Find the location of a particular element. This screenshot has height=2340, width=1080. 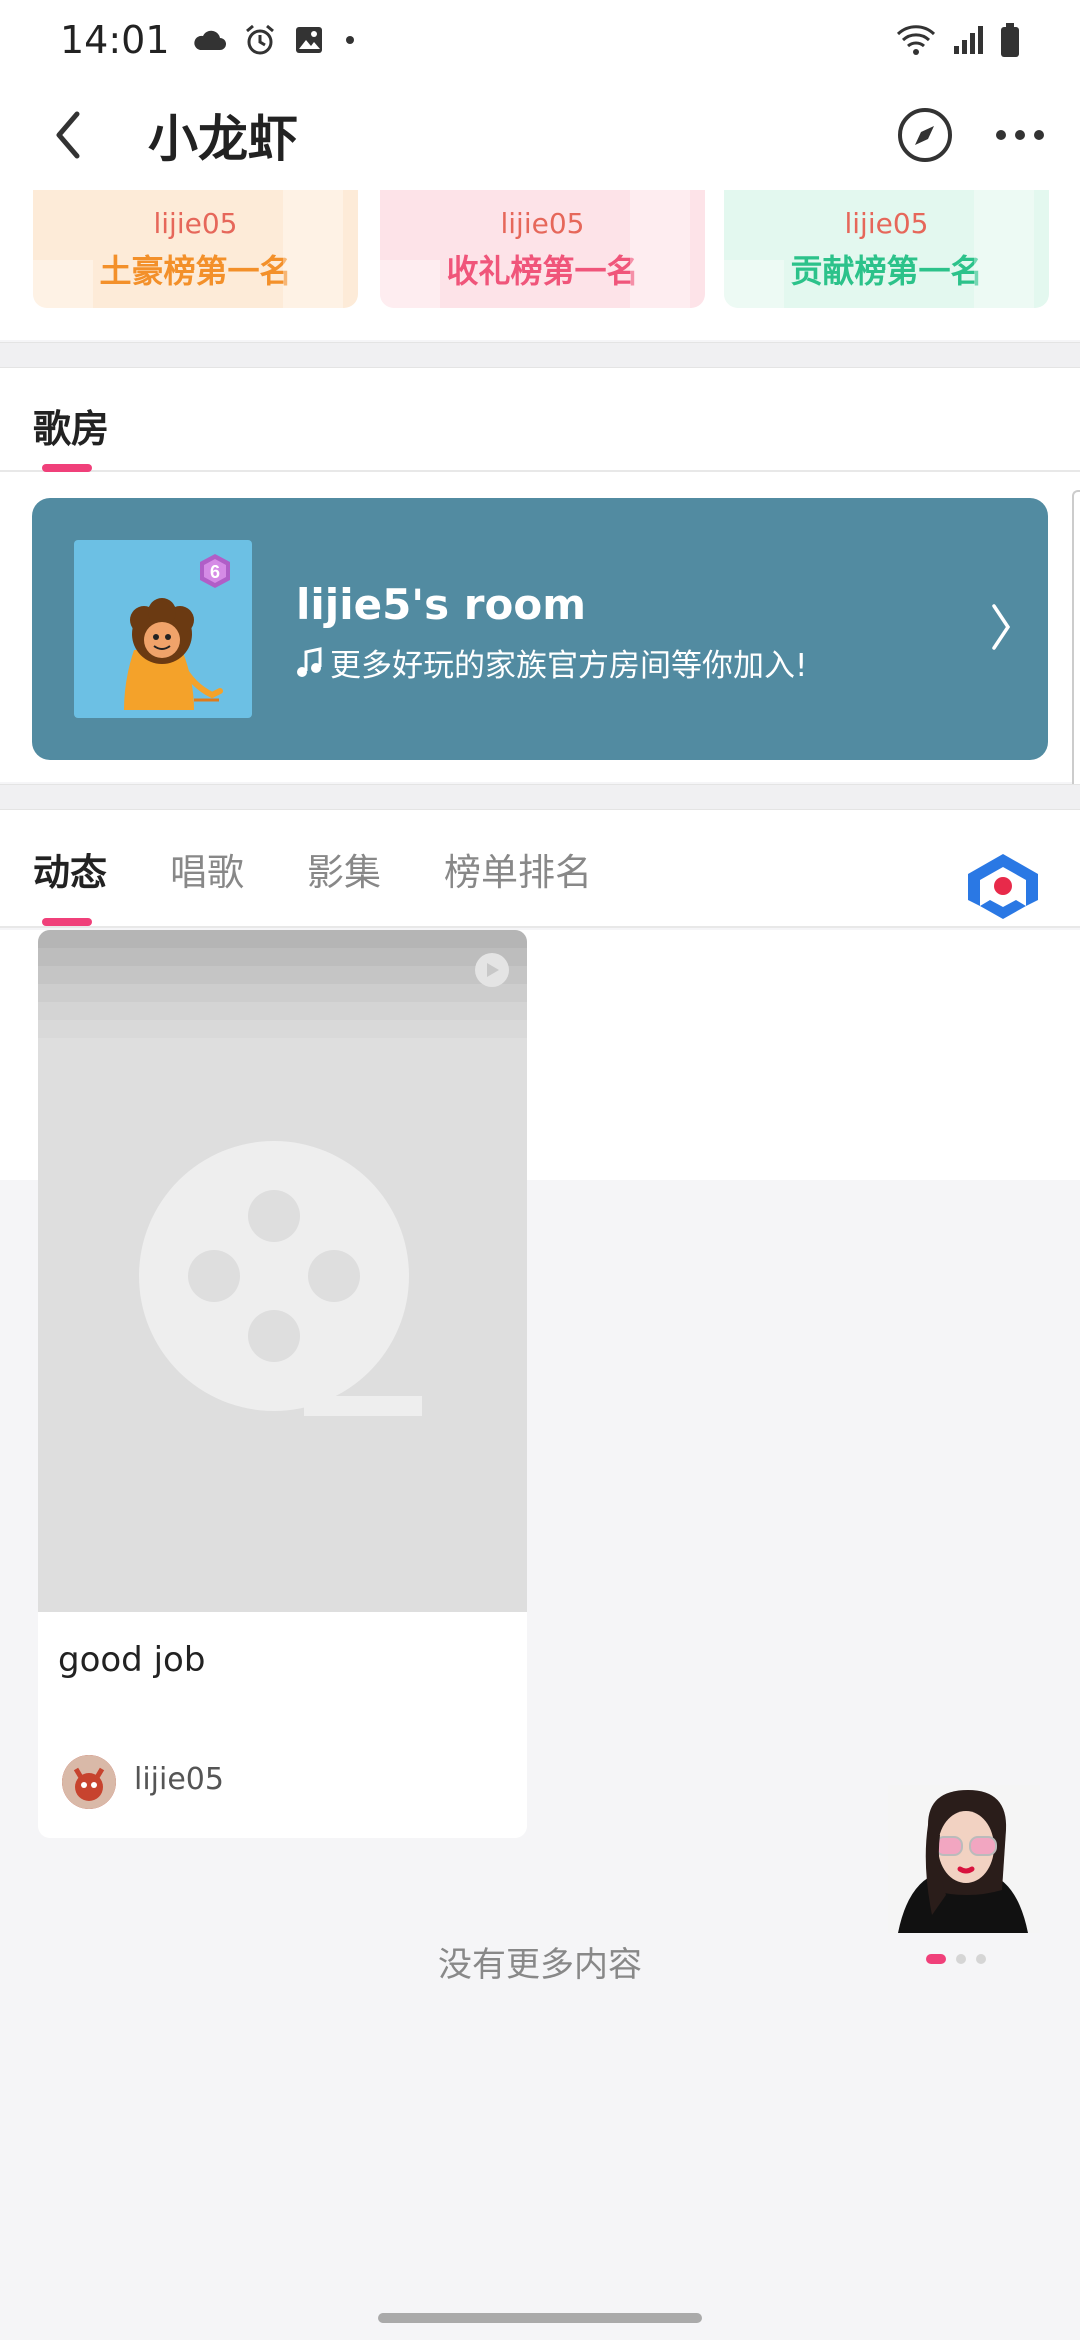

rank-card-tuhao: lijie05 土豪榜第一名 is located at coordinates (195, 249).